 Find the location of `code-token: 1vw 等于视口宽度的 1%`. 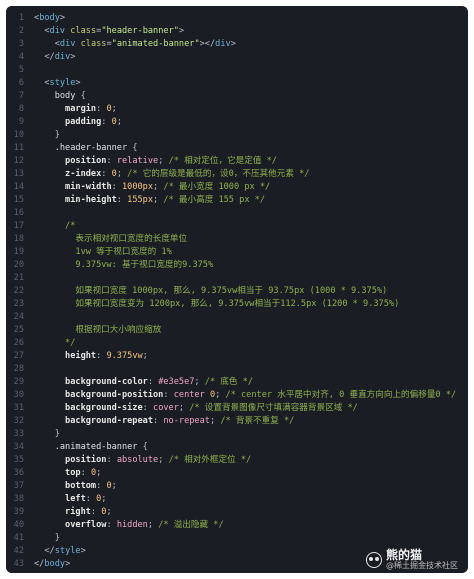

code-token: 1vw 等于视口宽度的 1% is located at coordinates (103, 252).